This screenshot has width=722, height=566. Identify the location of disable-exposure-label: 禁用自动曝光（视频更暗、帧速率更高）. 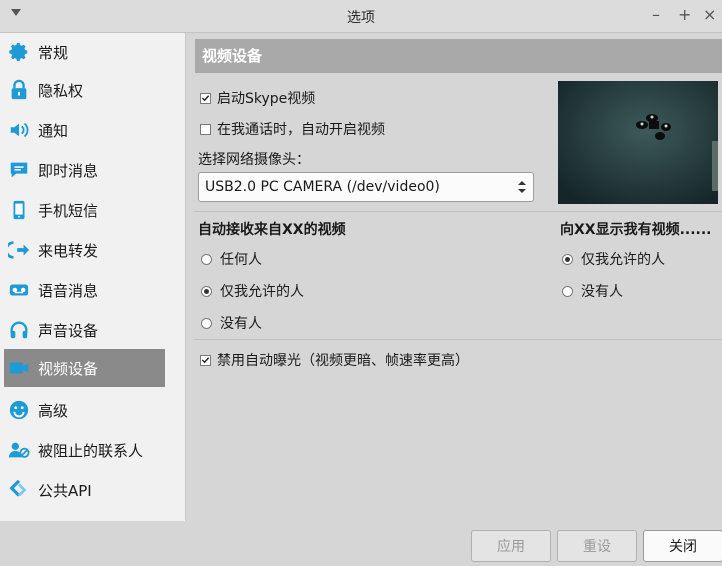
(343, 361).